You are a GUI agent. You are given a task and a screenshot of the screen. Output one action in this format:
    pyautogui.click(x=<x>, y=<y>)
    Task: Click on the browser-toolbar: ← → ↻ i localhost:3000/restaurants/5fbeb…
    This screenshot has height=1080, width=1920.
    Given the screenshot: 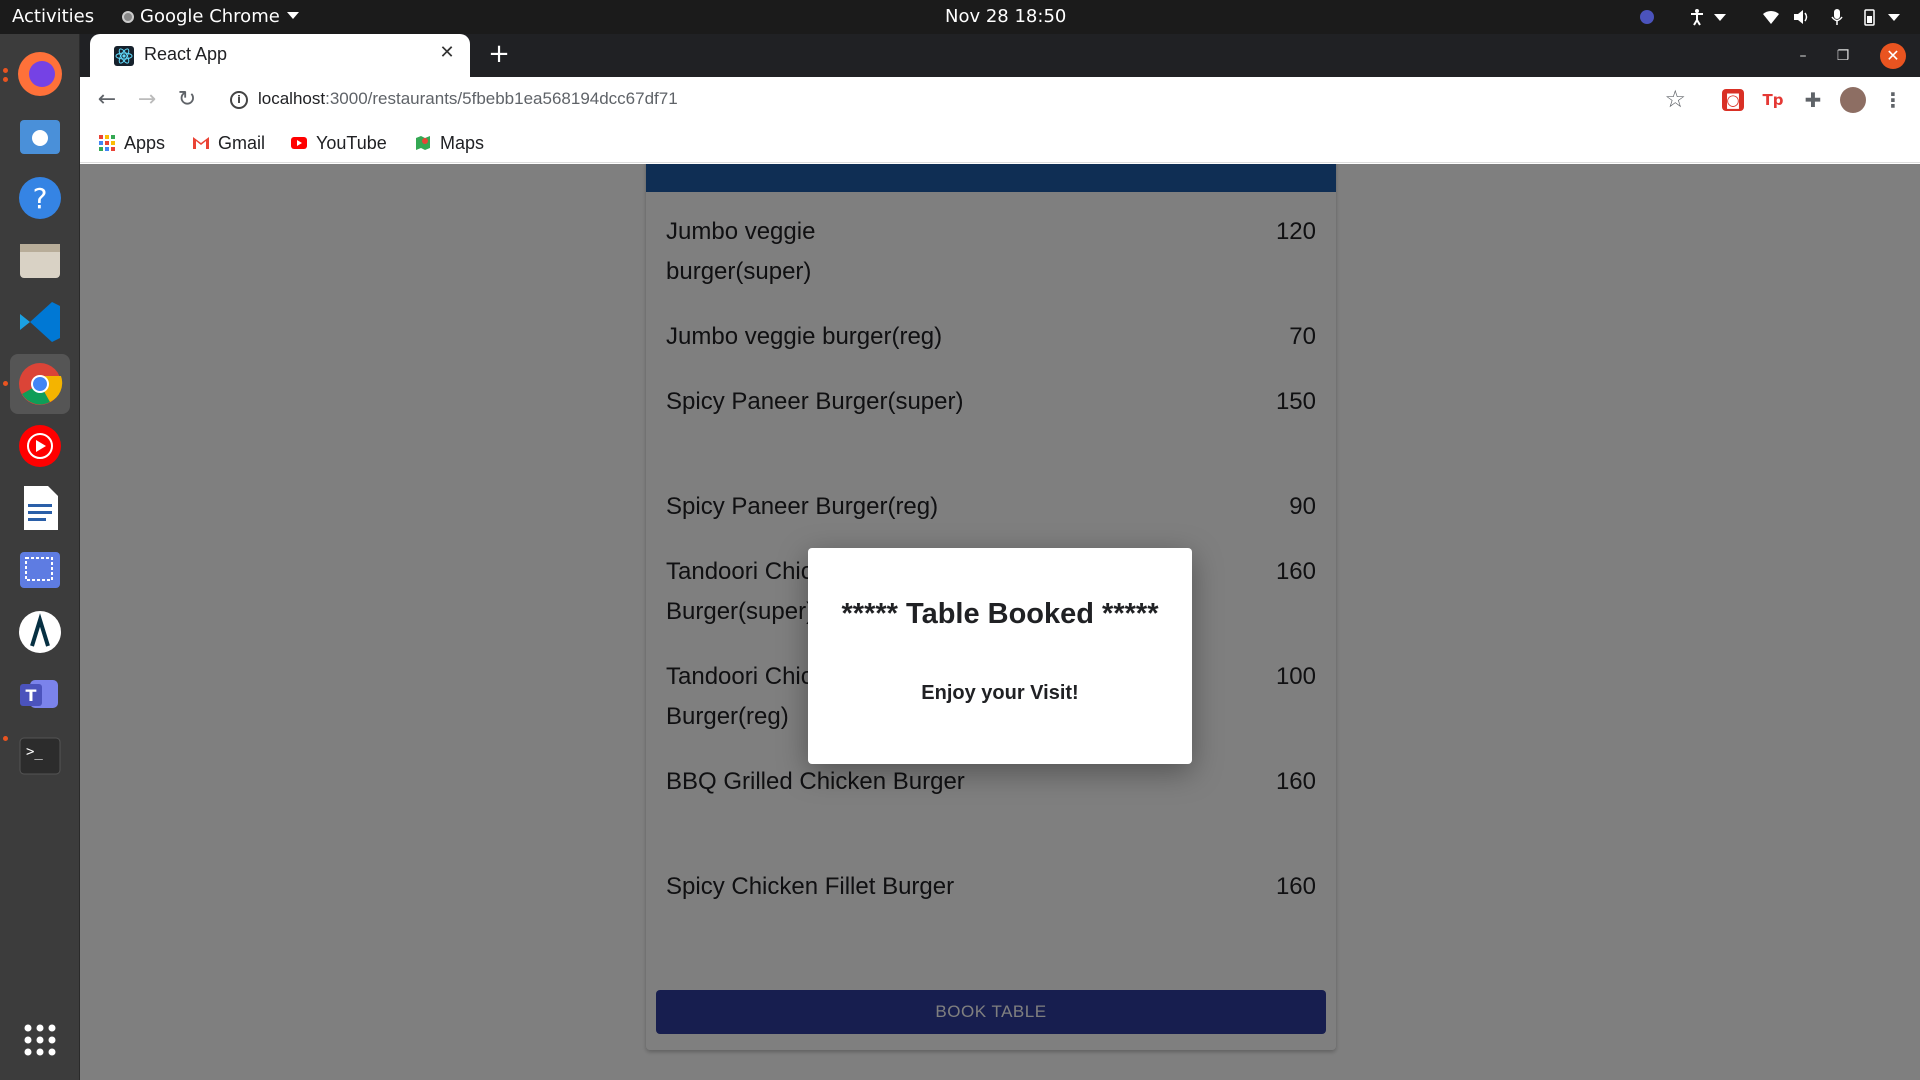 What is the action you would take?
    pyautogui.click(x=1000, y=100)
    